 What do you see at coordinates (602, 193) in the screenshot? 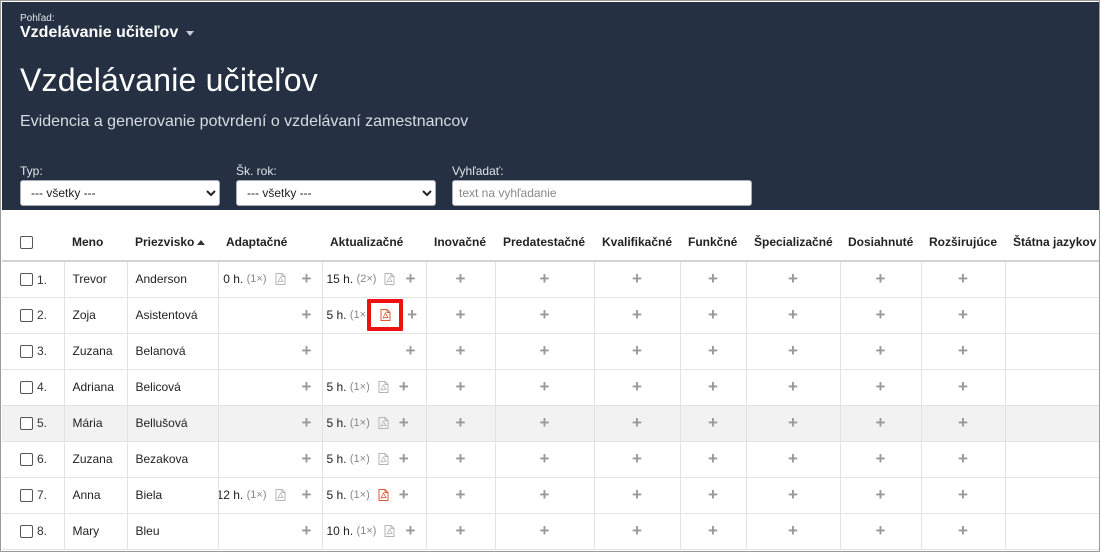
I see `search-input` at bounding box center [602, 193].